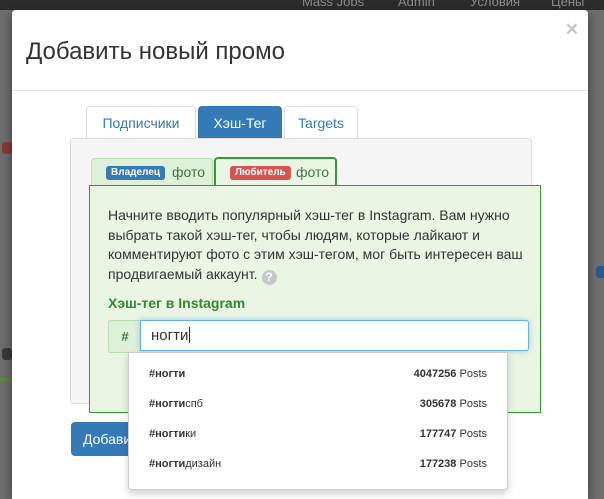 This screenshot has width=604, height=499. What do you see at coordinates (6, 254) in the screenshot?
I see `background-left-panel` at bounding box center [6, 254].